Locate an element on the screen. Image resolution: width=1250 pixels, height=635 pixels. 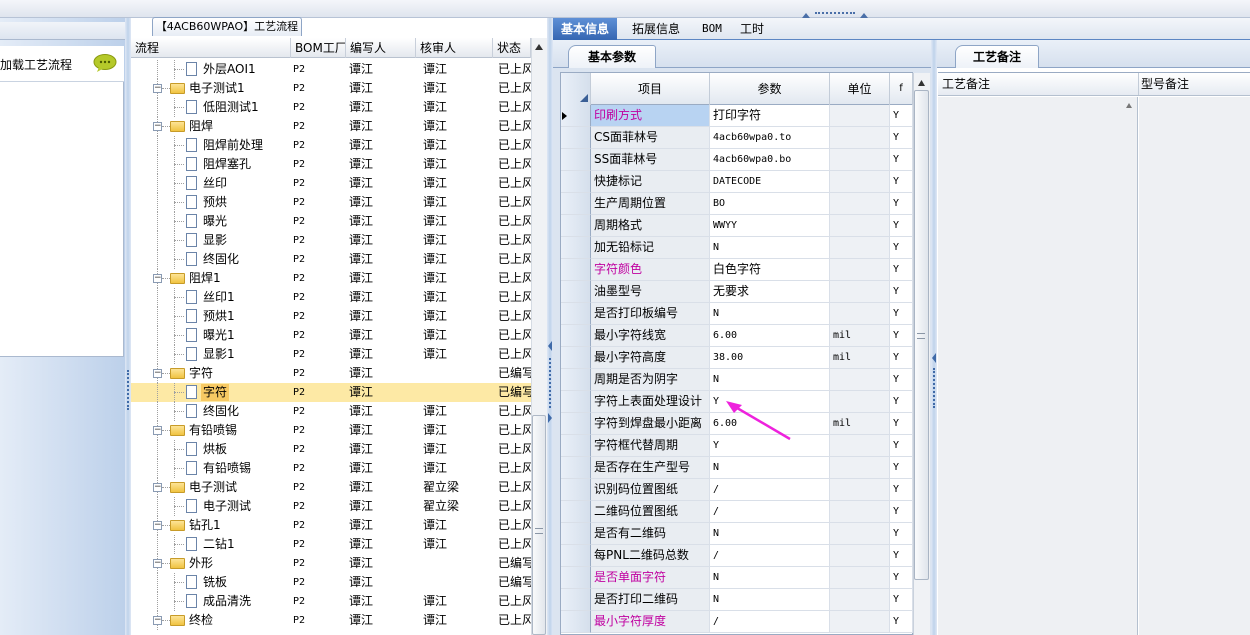
tree-node-label: 二钻1 is located at coordinates (219, 544).